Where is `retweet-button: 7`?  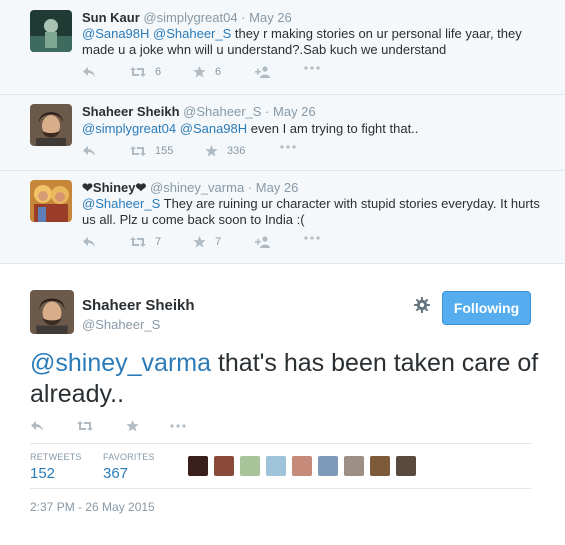 retweet-button: 7 is located at coordinates (145, 242).